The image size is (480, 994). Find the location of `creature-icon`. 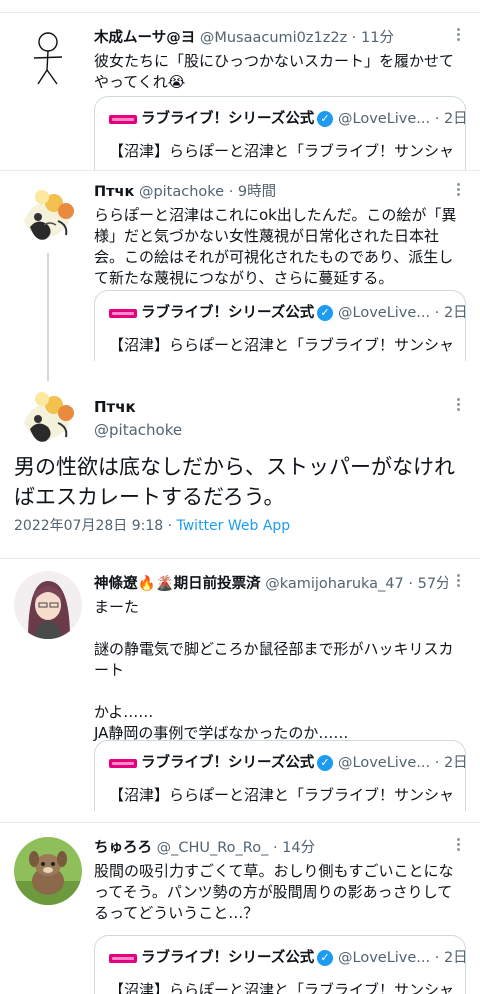

creature-icon is located at coordinates (48, 871).